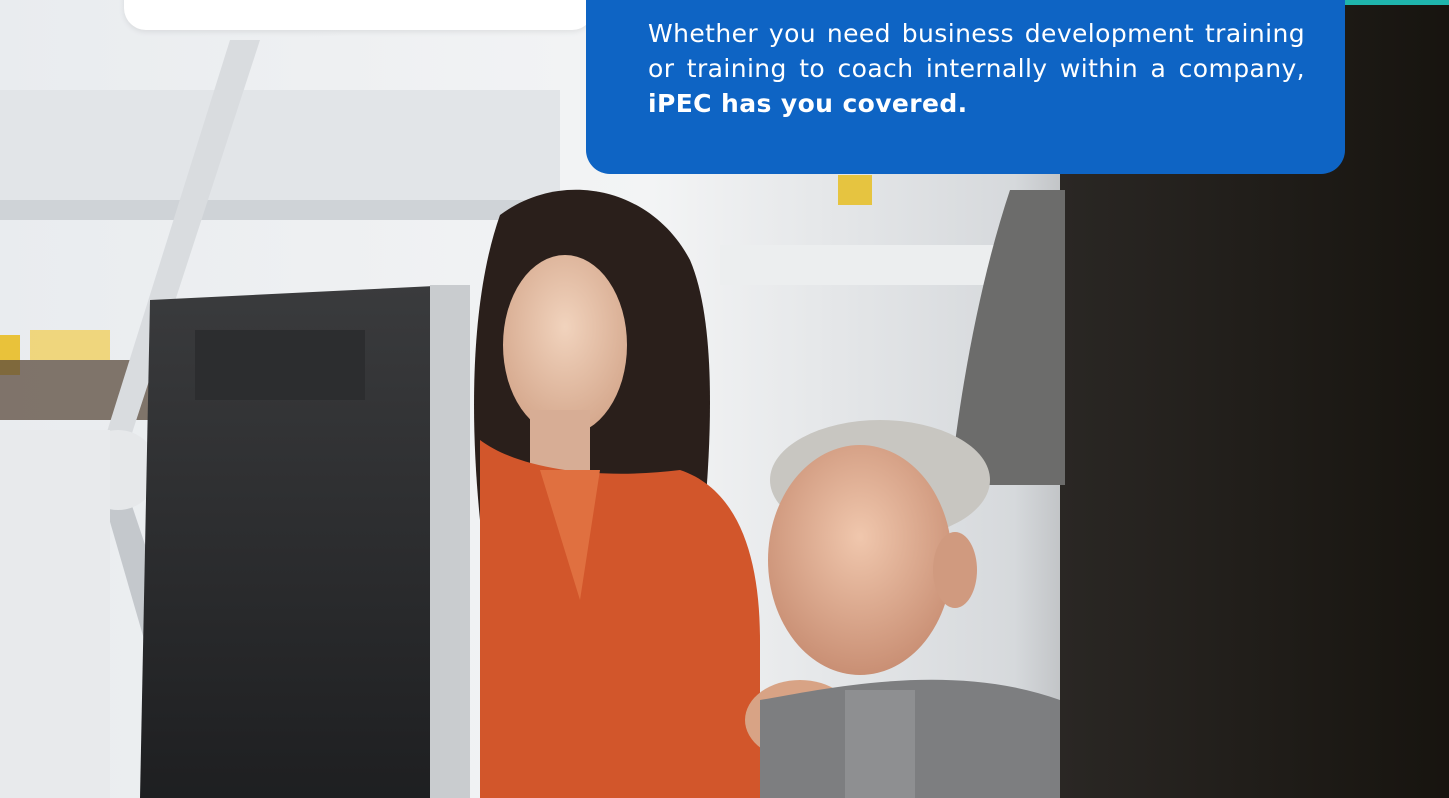  What do you see at coordinates (359, 15) in the screenshot?
I see `top-card` at bounding box center [359, 15].